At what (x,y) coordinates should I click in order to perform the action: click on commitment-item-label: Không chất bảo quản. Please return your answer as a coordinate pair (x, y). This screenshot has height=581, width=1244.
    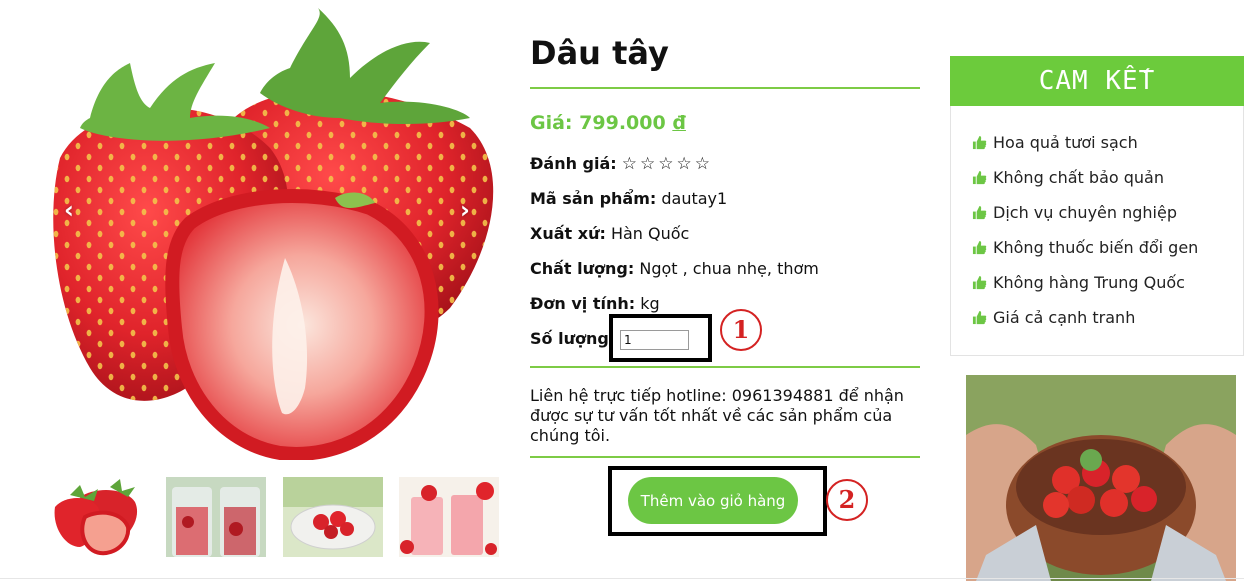
    Looking at the image, I should click on (1078, 177).